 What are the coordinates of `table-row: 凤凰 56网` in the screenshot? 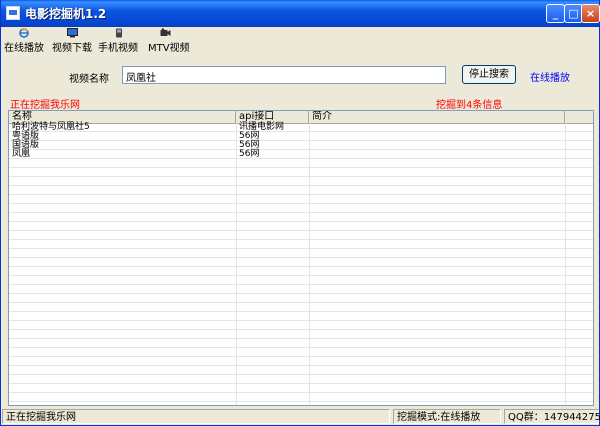 It's located at (301, 154).